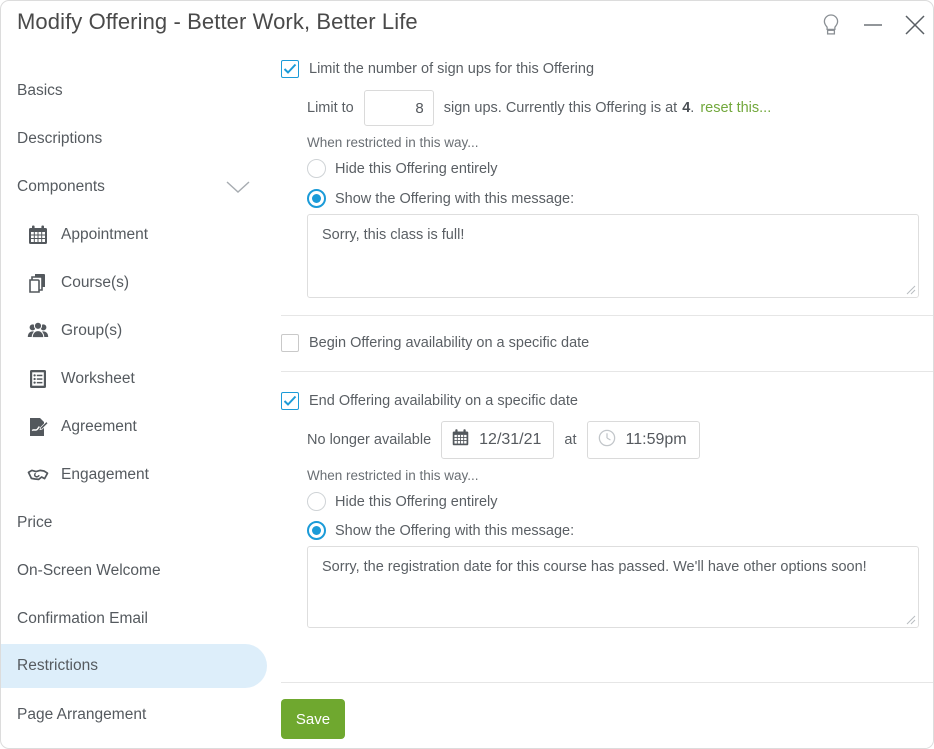  What do you see at coordinates (238, 187) in the screenshot?
I see `chevron-down-icon` at bounding box center [238, 187].